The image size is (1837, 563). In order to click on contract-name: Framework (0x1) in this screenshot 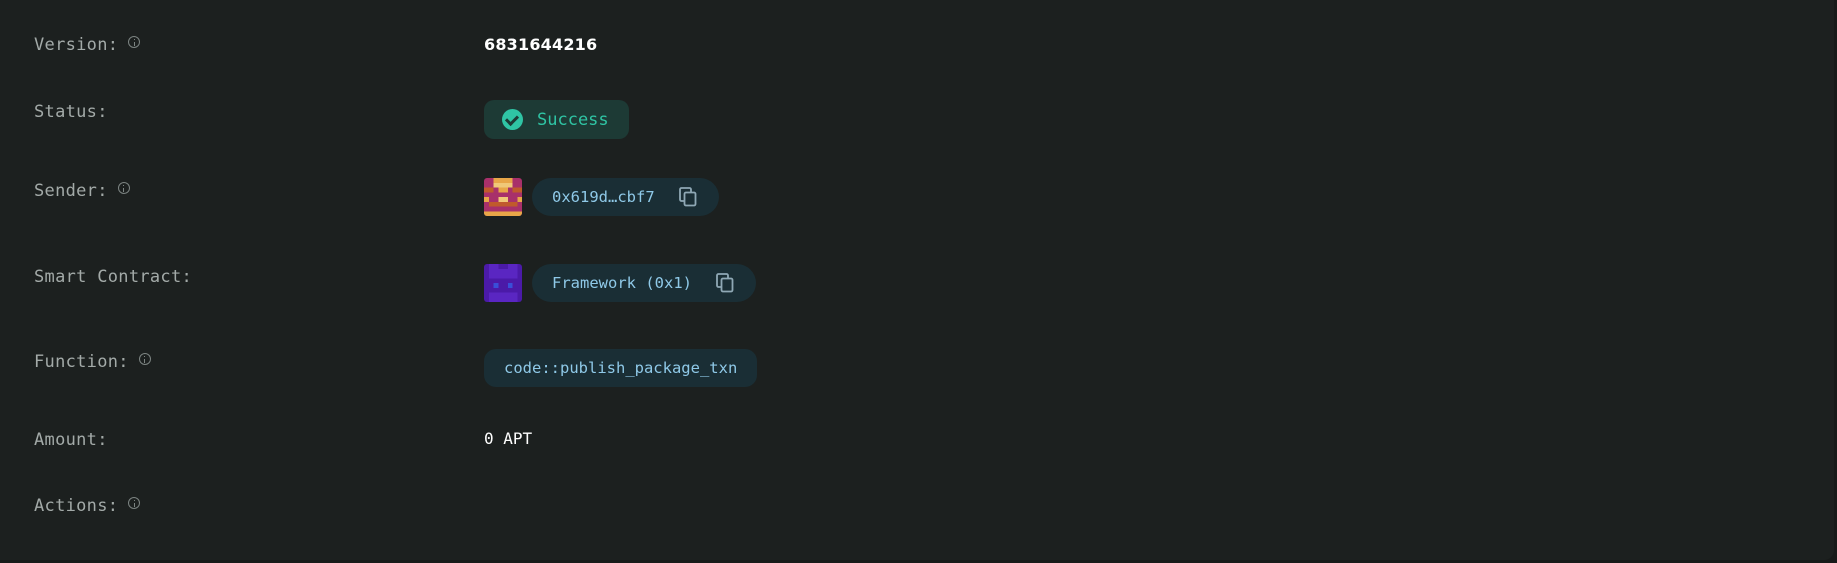, I will do `click(622, 283)`.